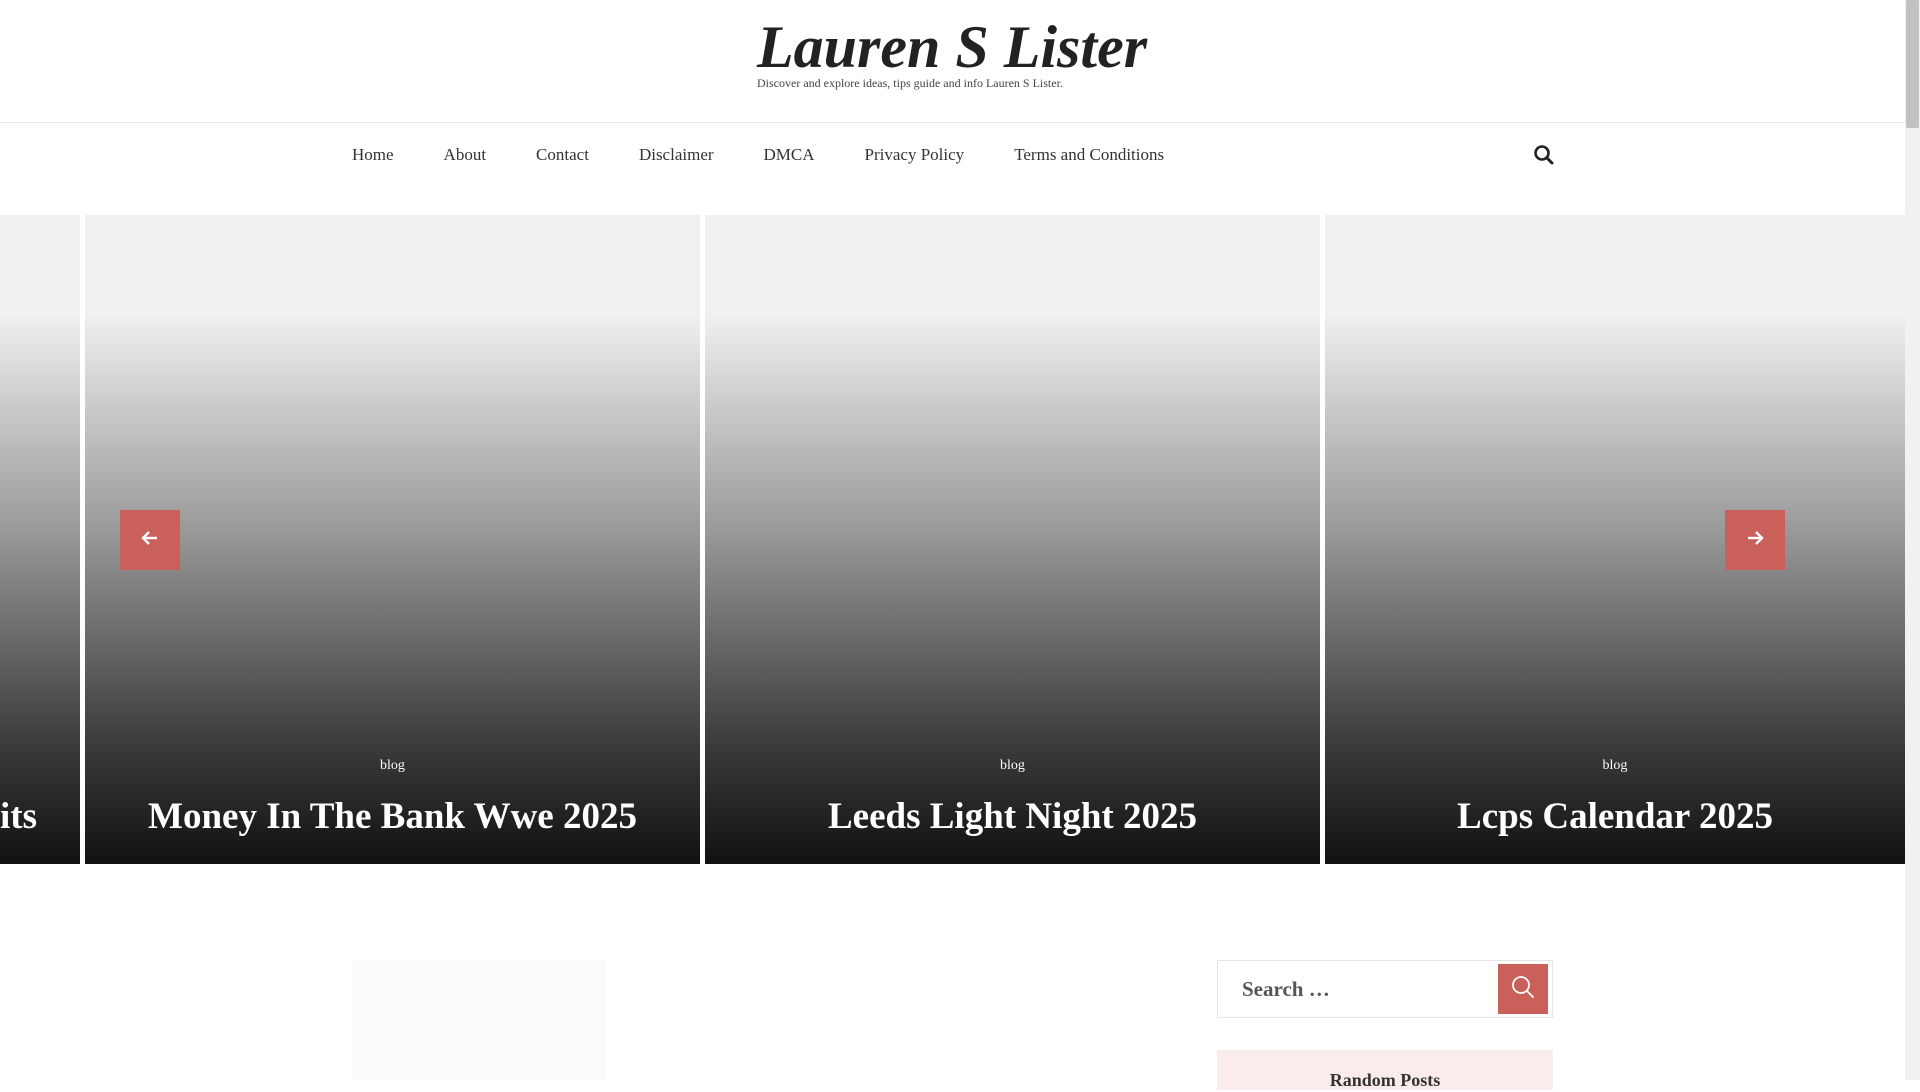 This screenshot has width=1920, height=1092. What do you see at coordinates (952, 122) in the screenshot?
I see `header-divider` at bounding box center [952, 122].